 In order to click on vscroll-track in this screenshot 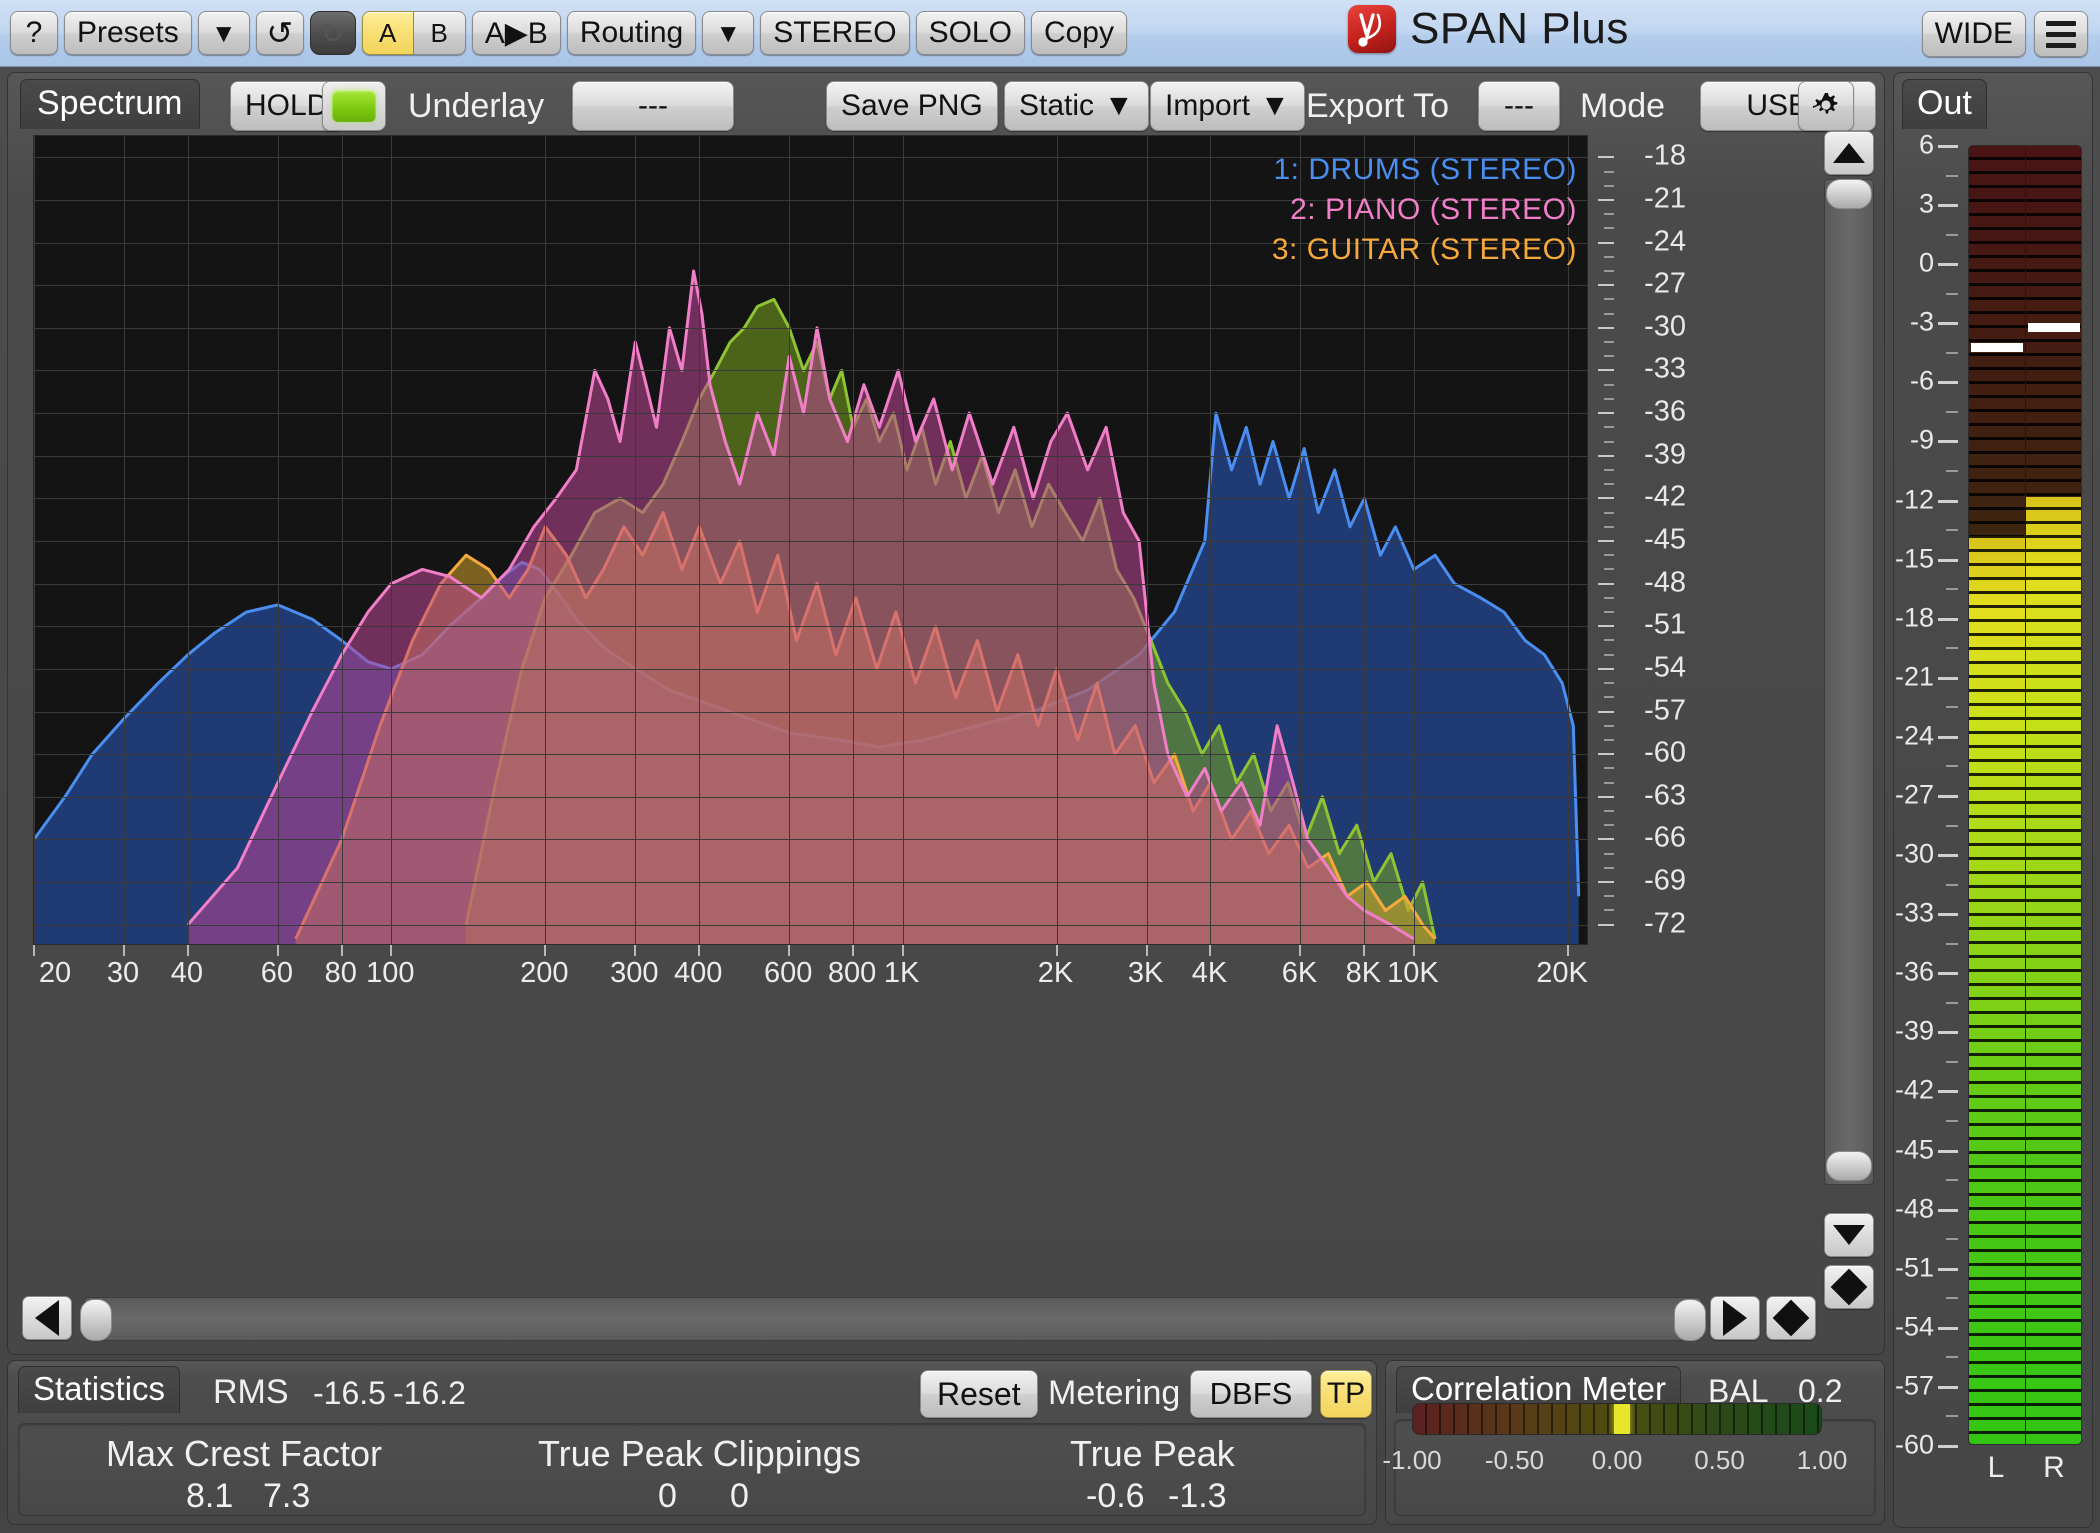, I will do `click(1849, 682)`.